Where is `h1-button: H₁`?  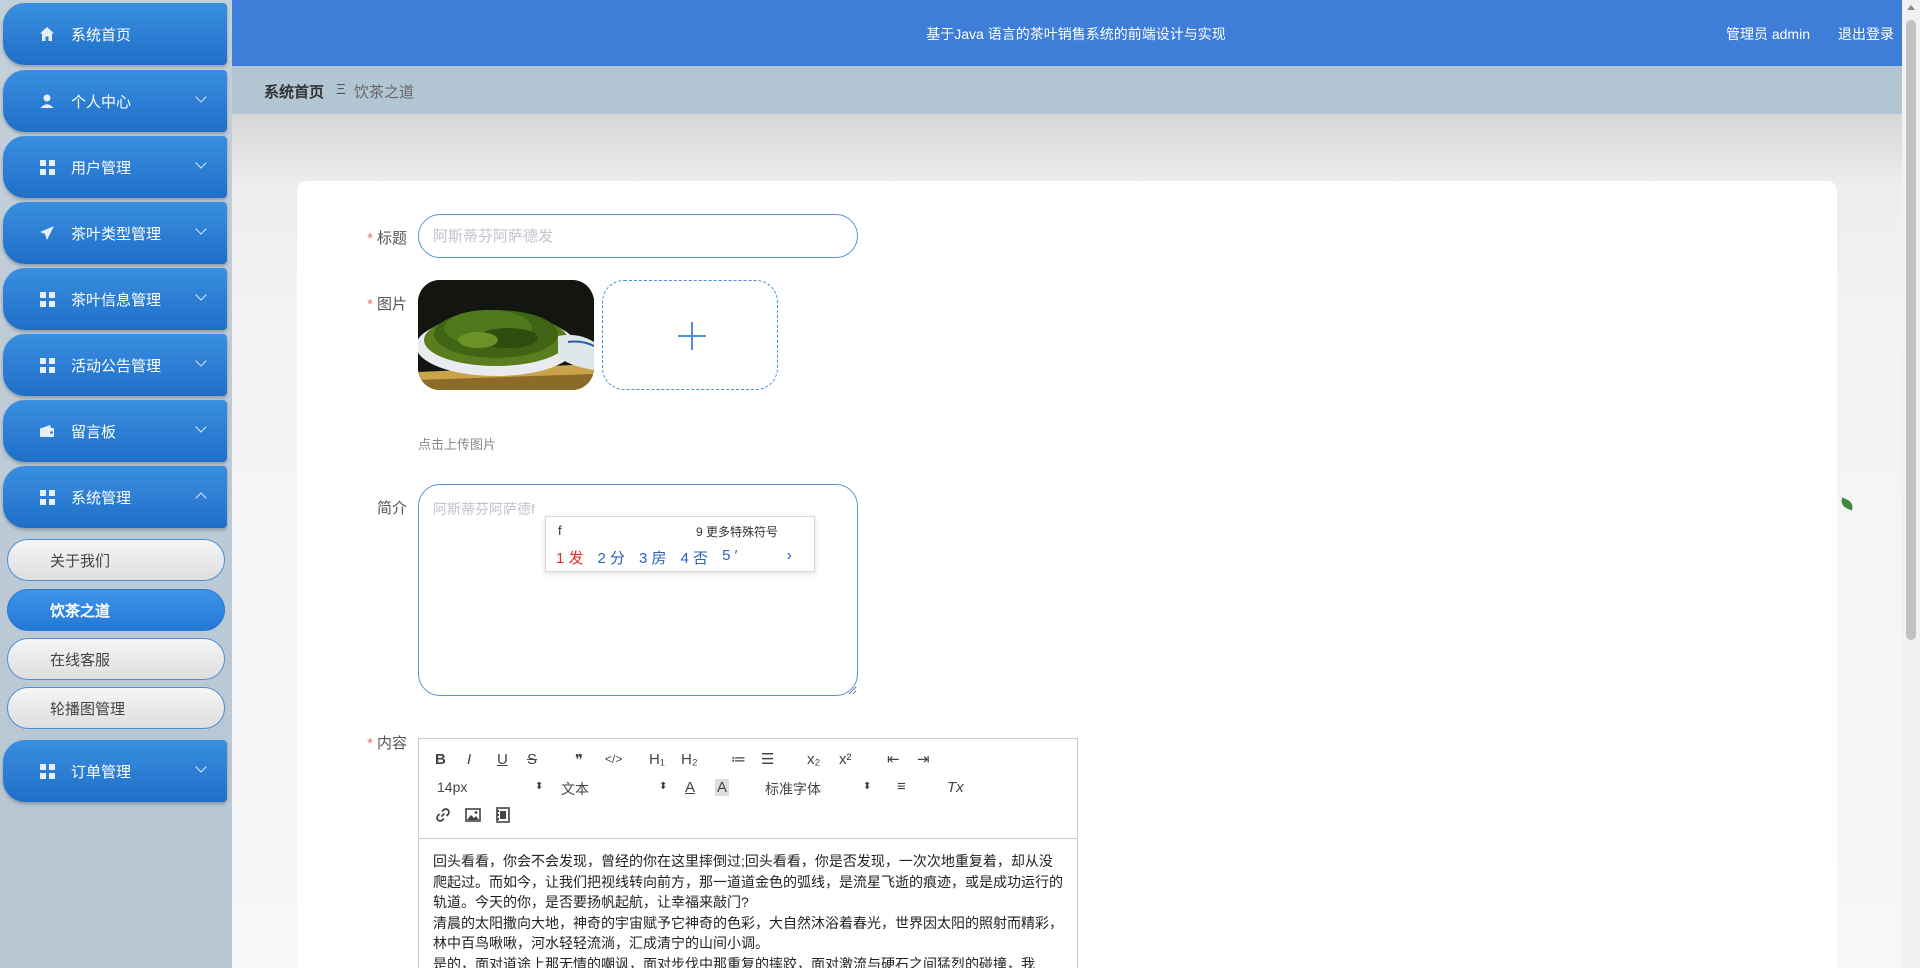 h1-button: H₁ is located at coordinates (657, 759).